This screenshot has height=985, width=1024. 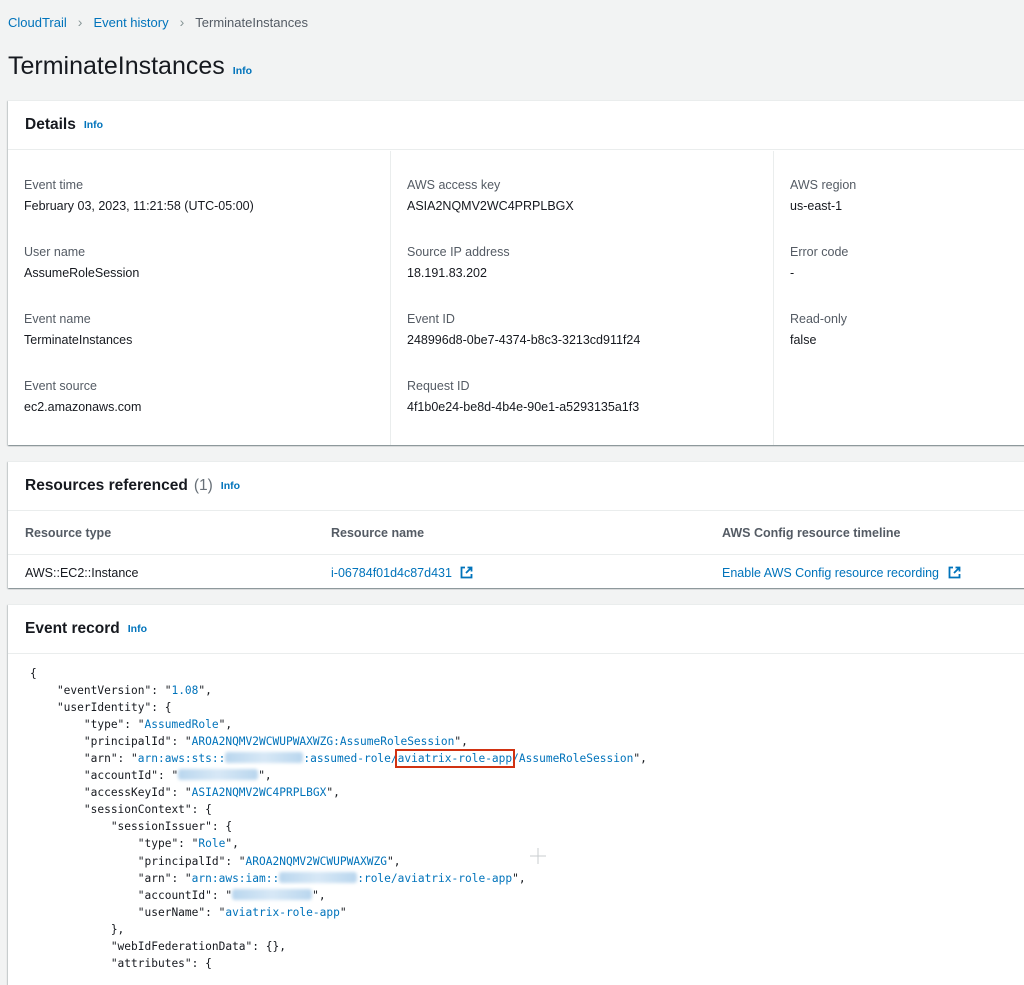 What do you see at coordinates (251, 22) in the screenshot?
I see `breadcrumb-current: TerminateInstances` at bounding box center [251, 22].